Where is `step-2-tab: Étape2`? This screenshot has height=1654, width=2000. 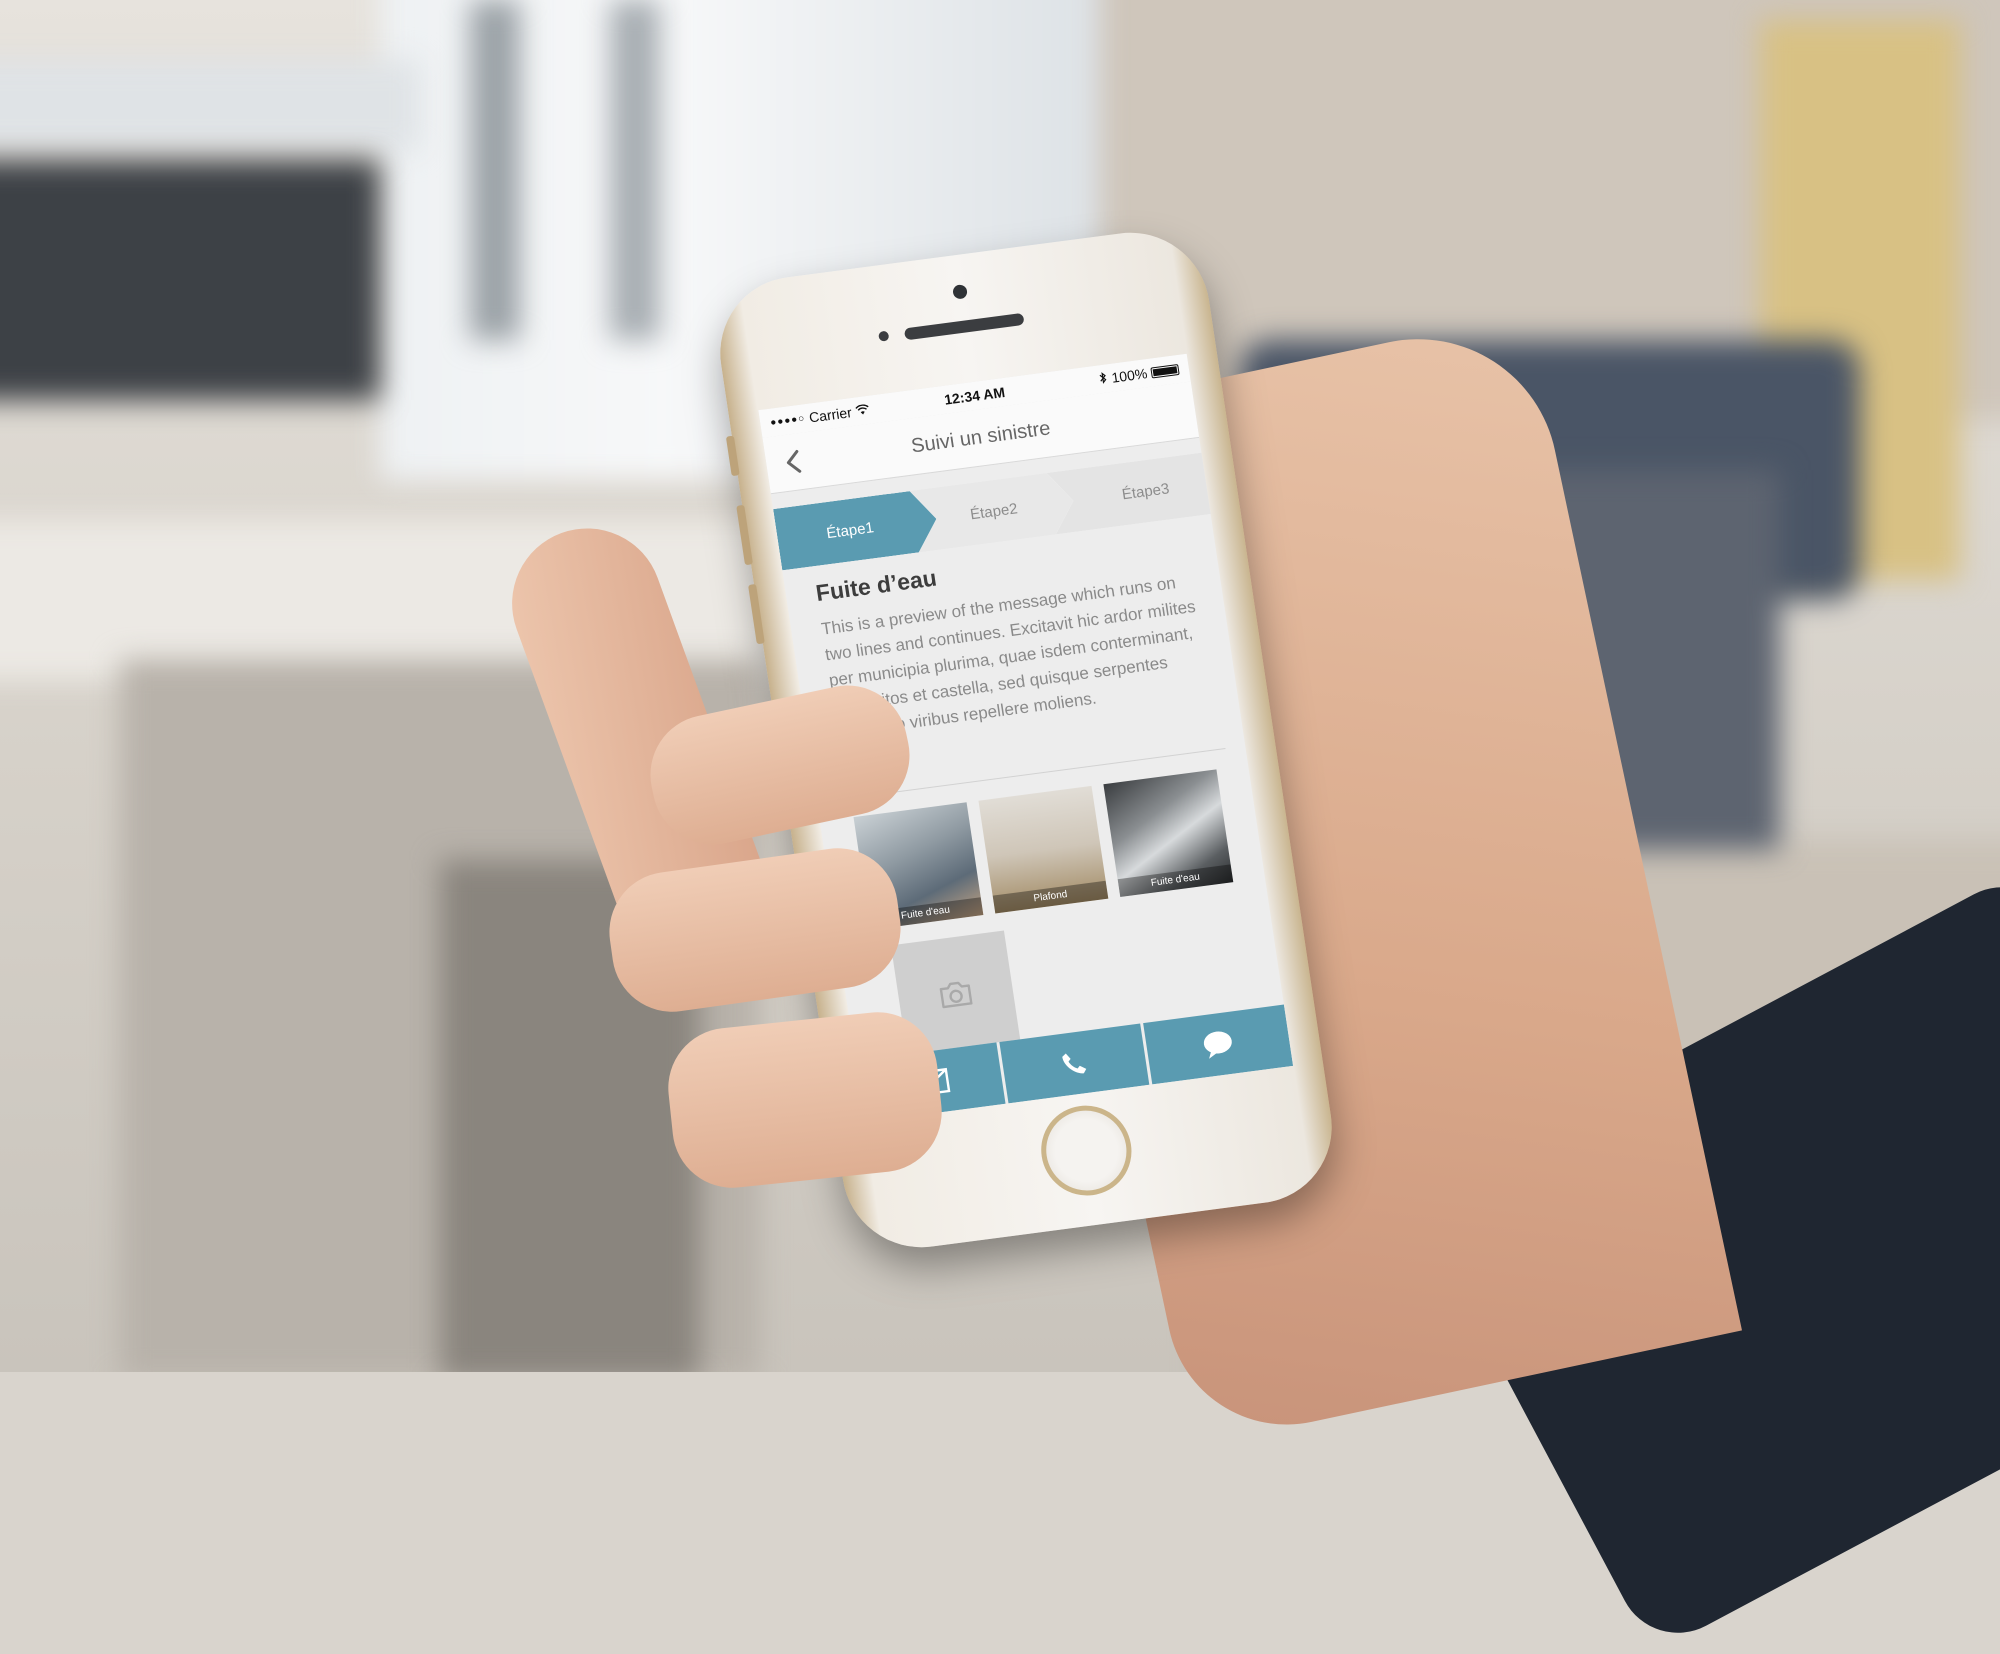 step-2-tab: Étape2 is located at coordinates (994, 511).